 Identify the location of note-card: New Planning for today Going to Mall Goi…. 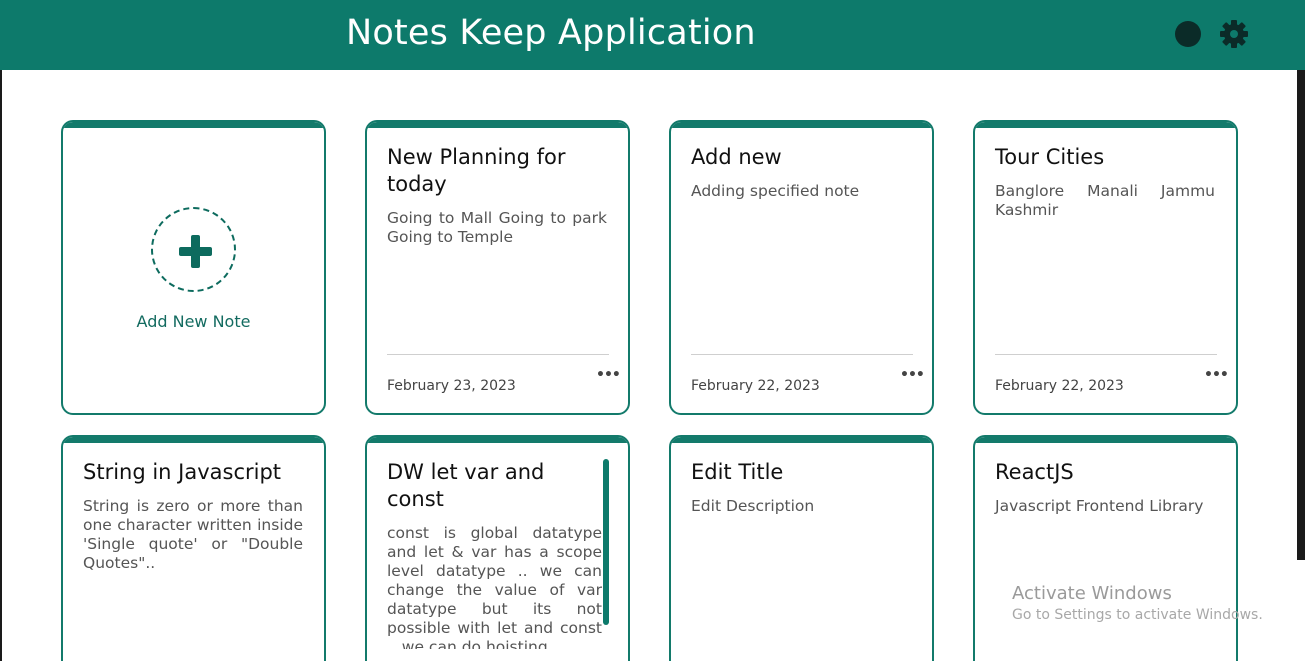
(497, 267).